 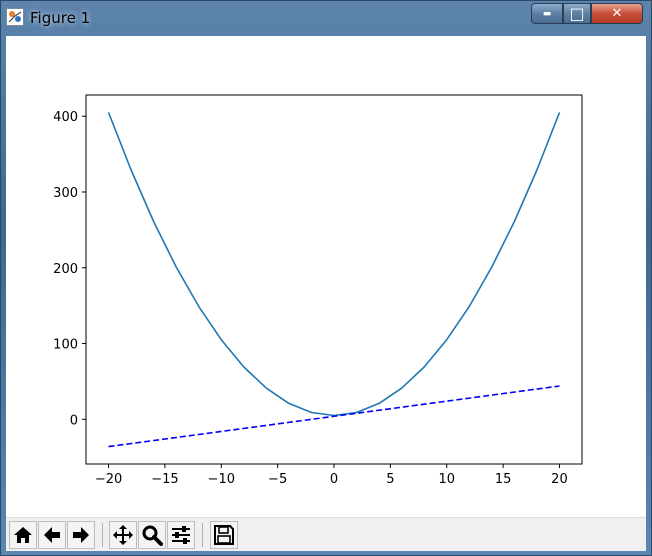 I want to click on arrow-left-icon, so click(x=52, y=535).